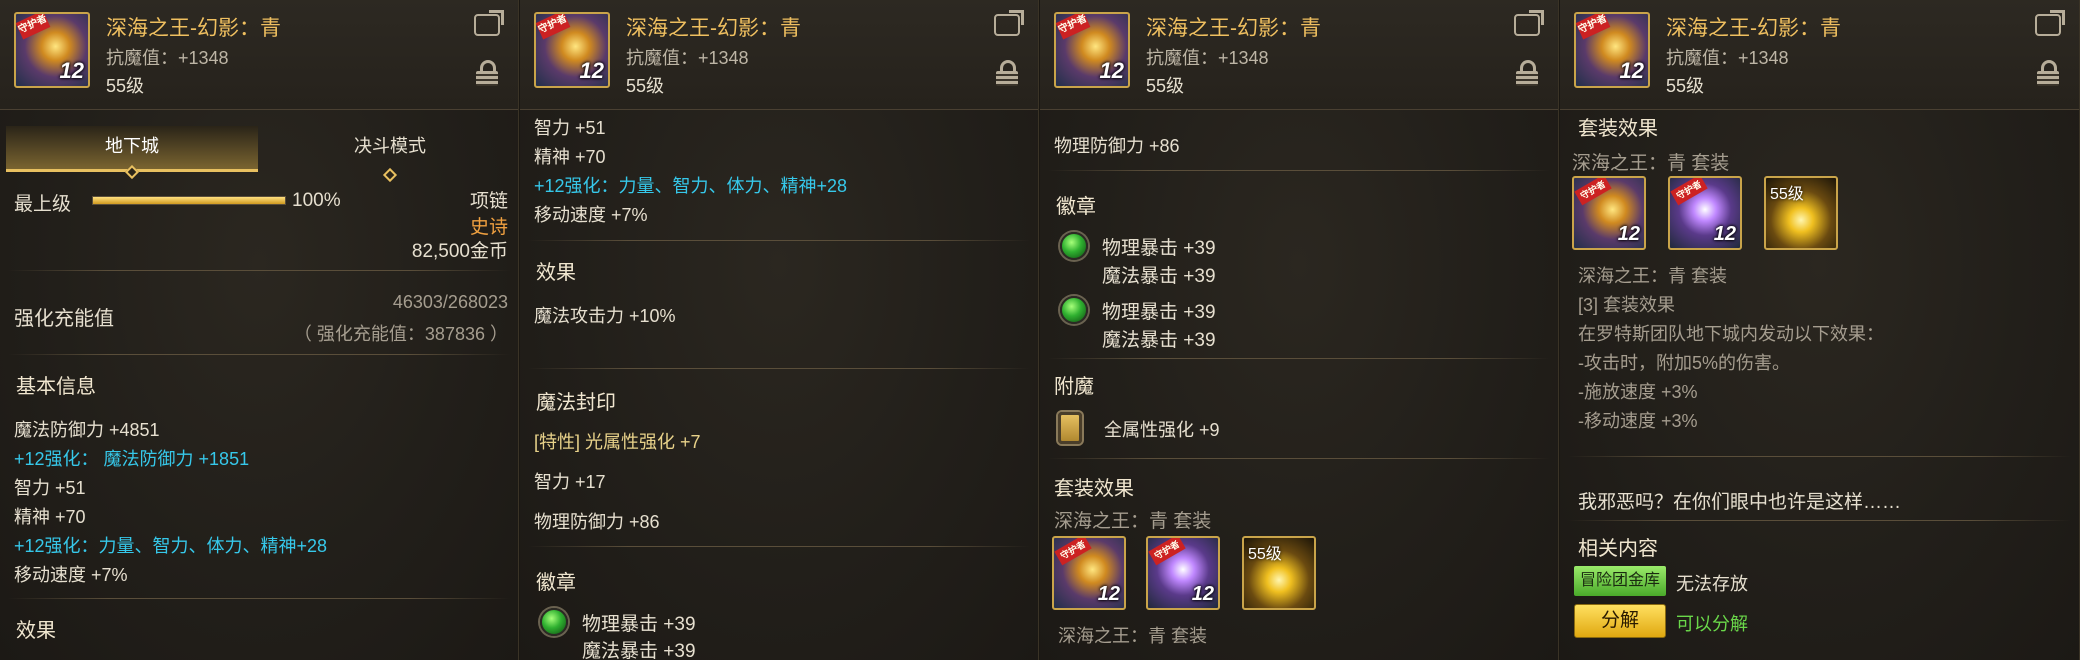 The height and width of the screenshot is (660, 2080). What do you see at coordinates (459, 251) in the screenshot?
I see `price: 82,500金币` at bounding box center [459, 251].